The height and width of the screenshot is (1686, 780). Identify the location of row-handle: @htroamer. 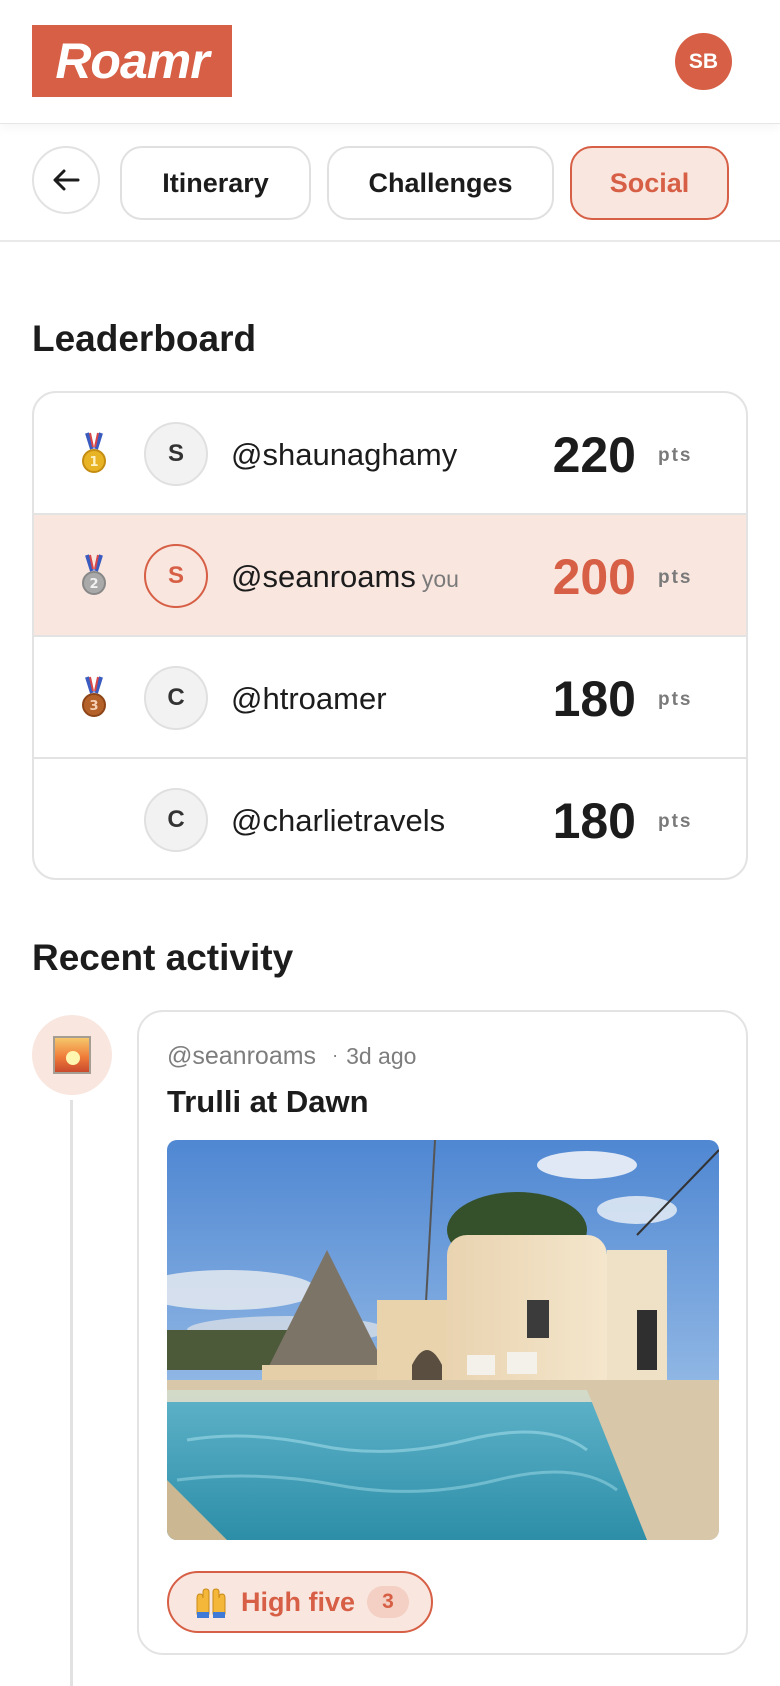
(309, 699).